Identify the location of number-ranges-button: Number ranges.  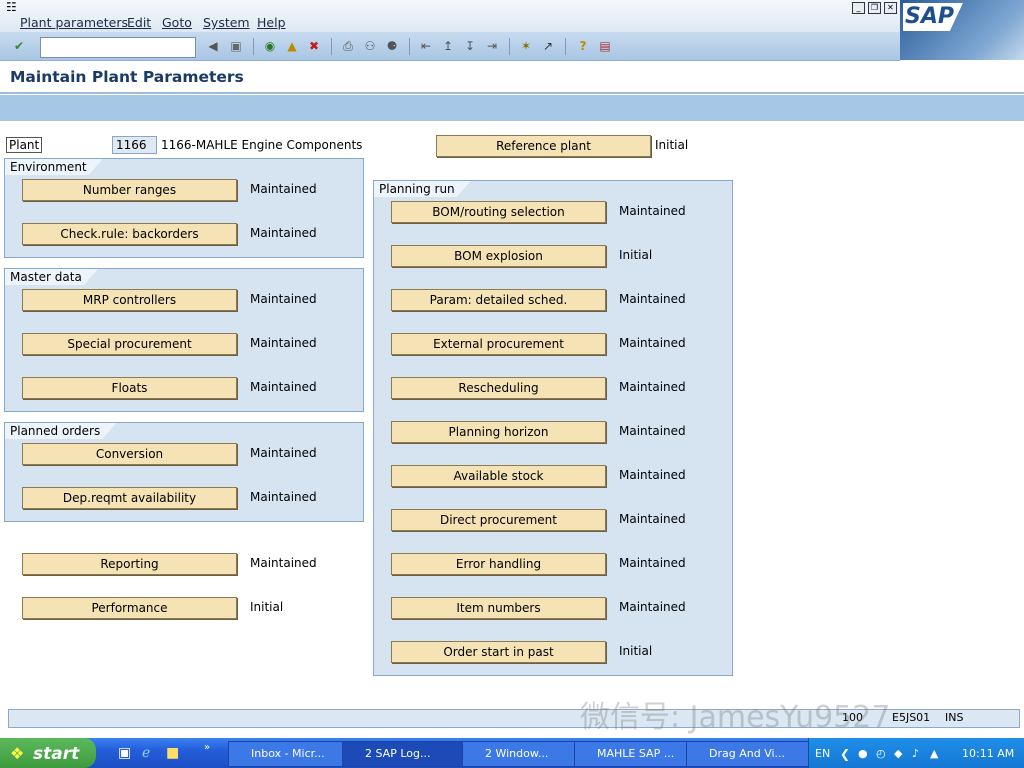
(129, 190).